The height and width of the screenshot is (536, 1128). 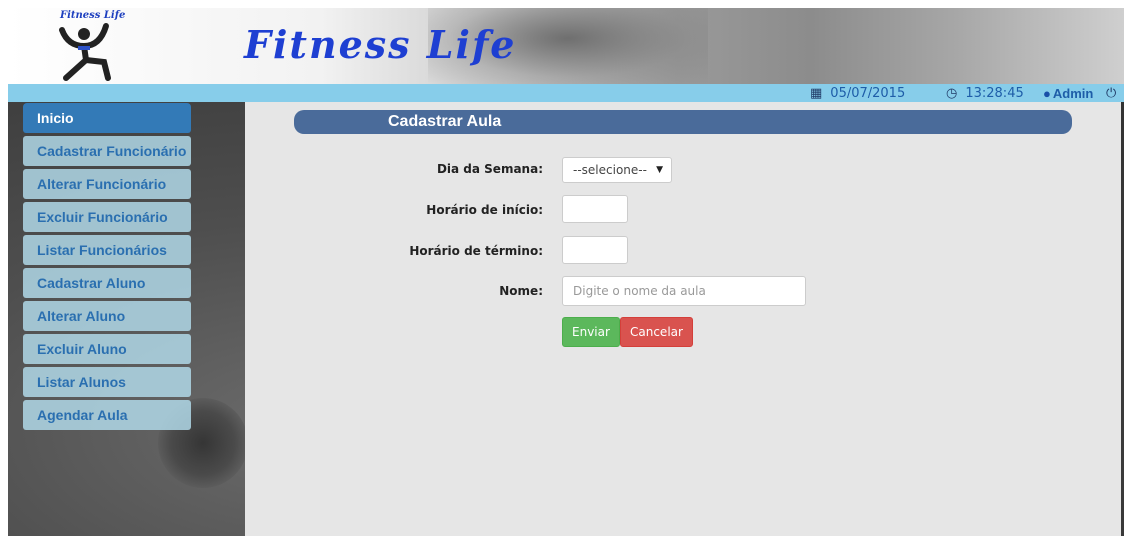 What do you see at coordinates (683, 169) in the screenshot?
I see `day-row: Dia da Semana: --selecione-- ▼` at bounding box center [683, 169].